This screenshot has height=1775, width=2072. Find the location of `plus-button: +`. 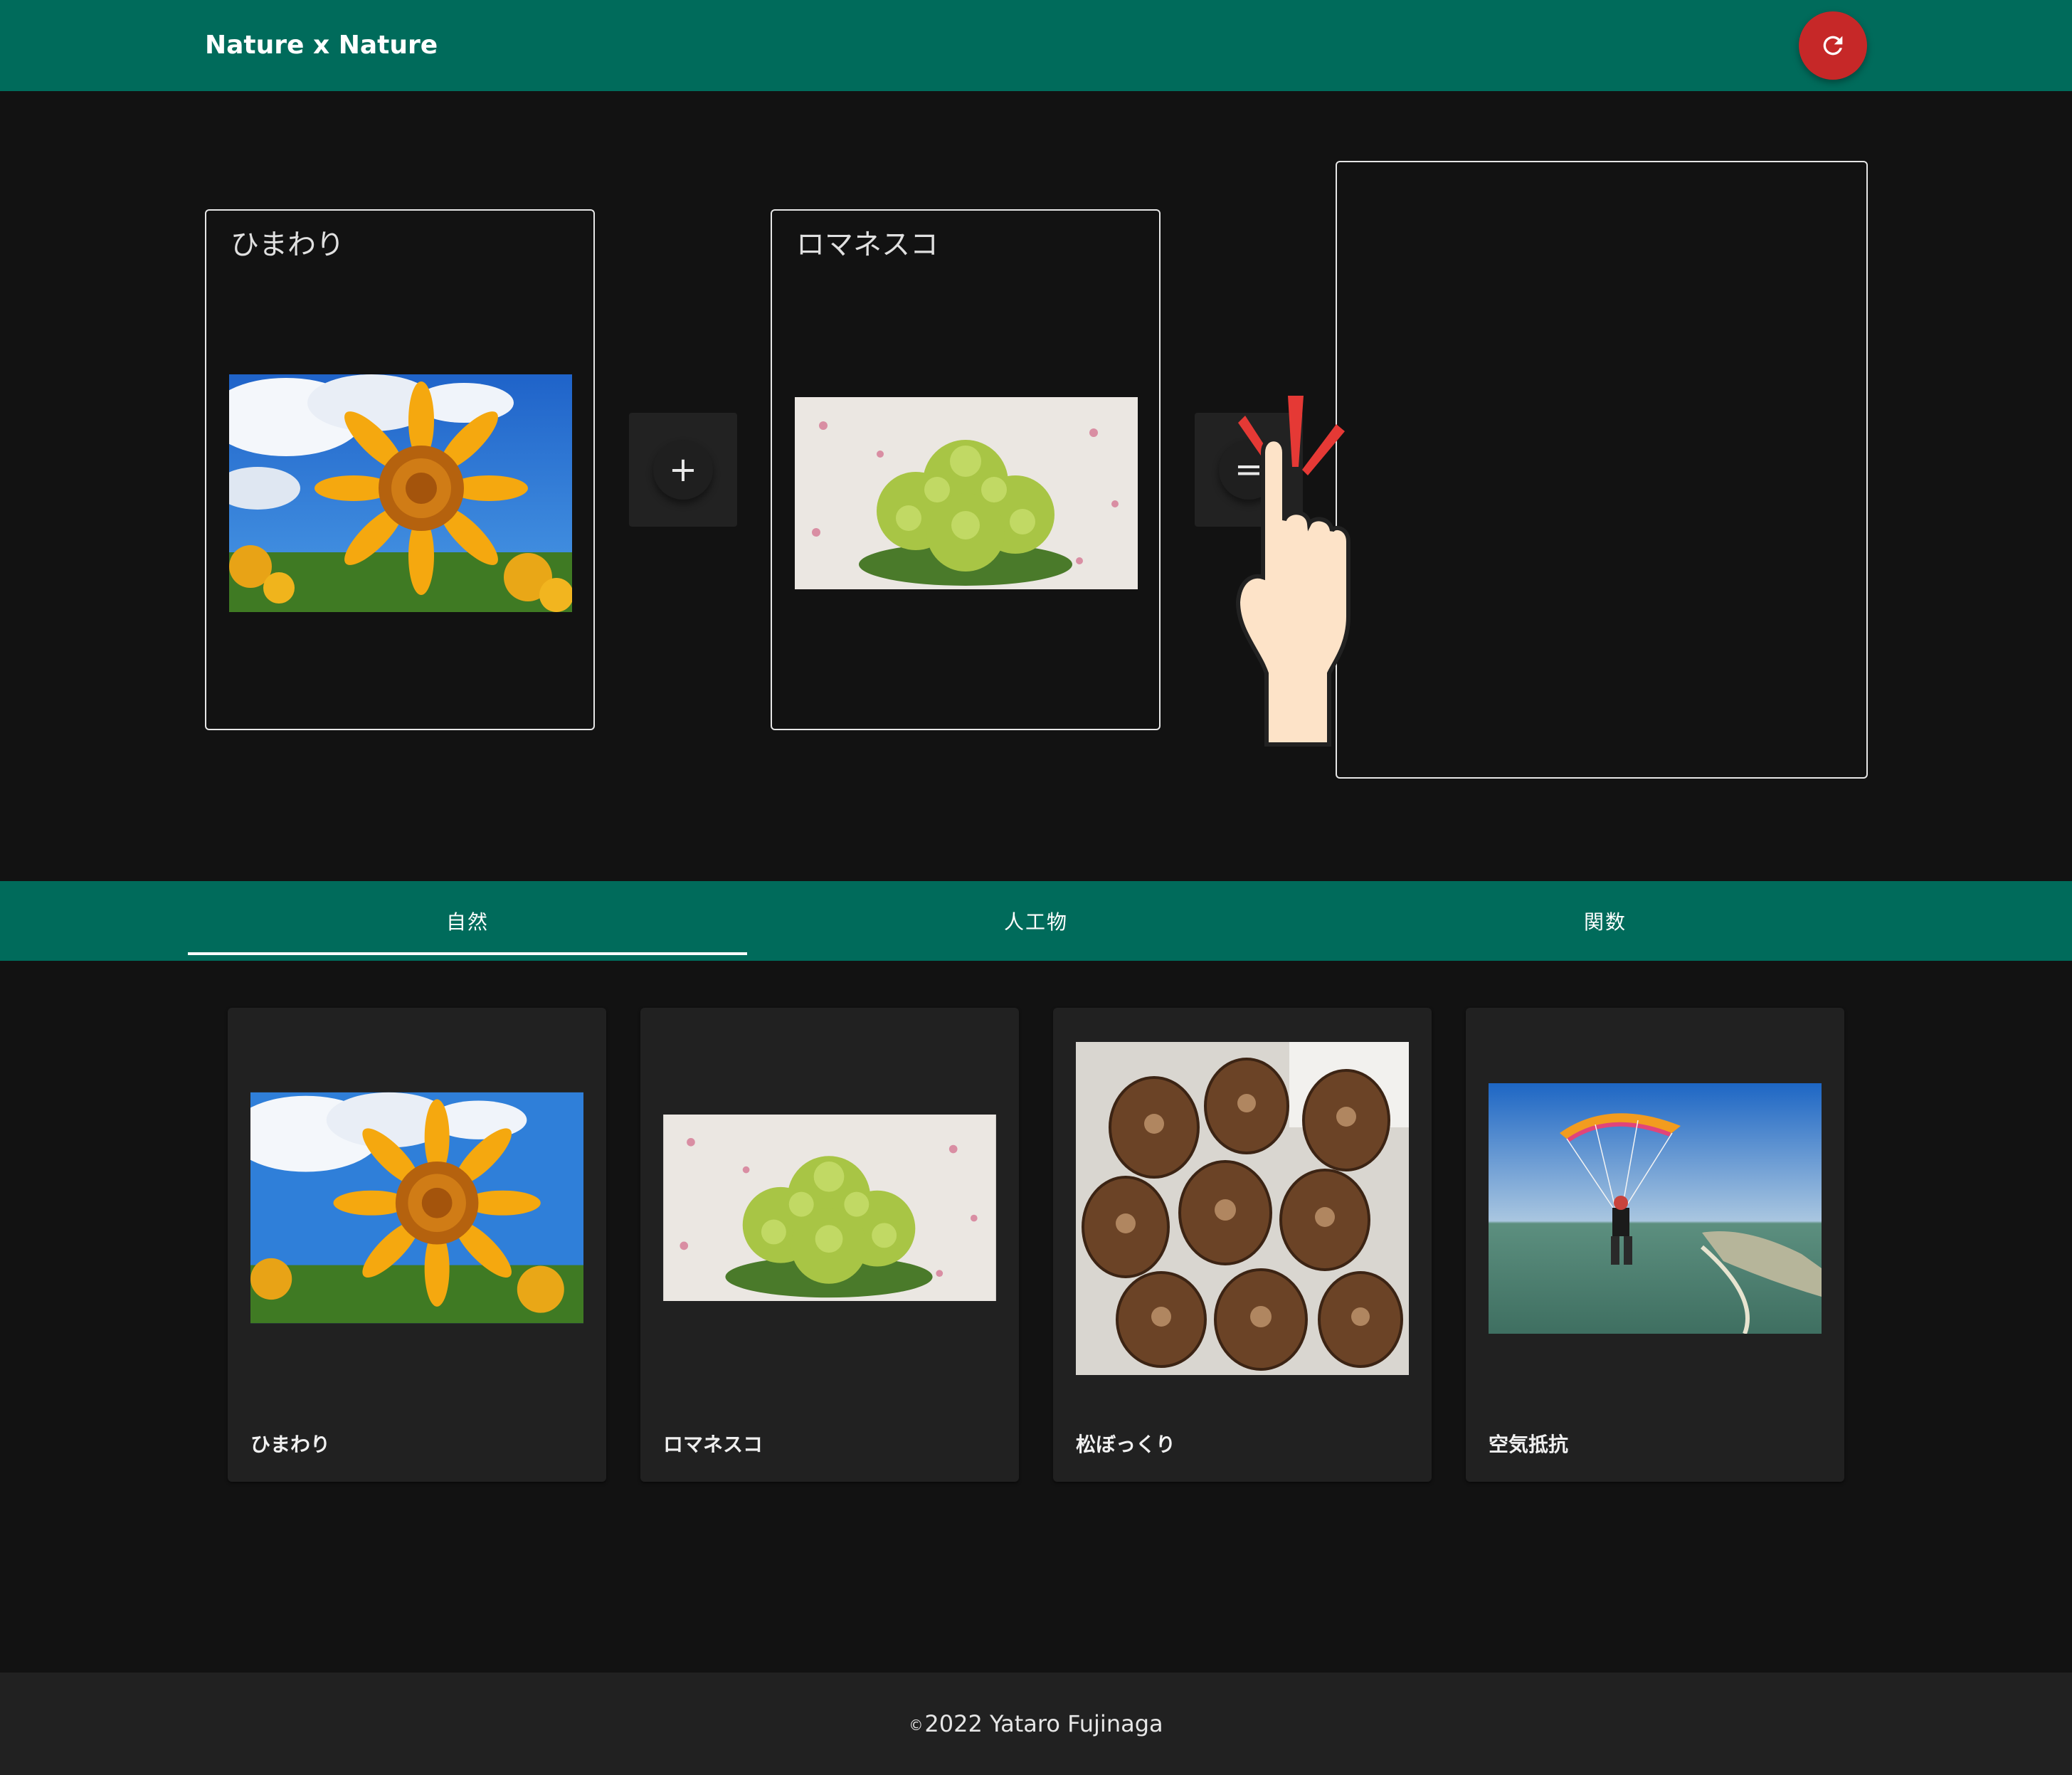

plus-button: + is located at coordinates (683, 470).